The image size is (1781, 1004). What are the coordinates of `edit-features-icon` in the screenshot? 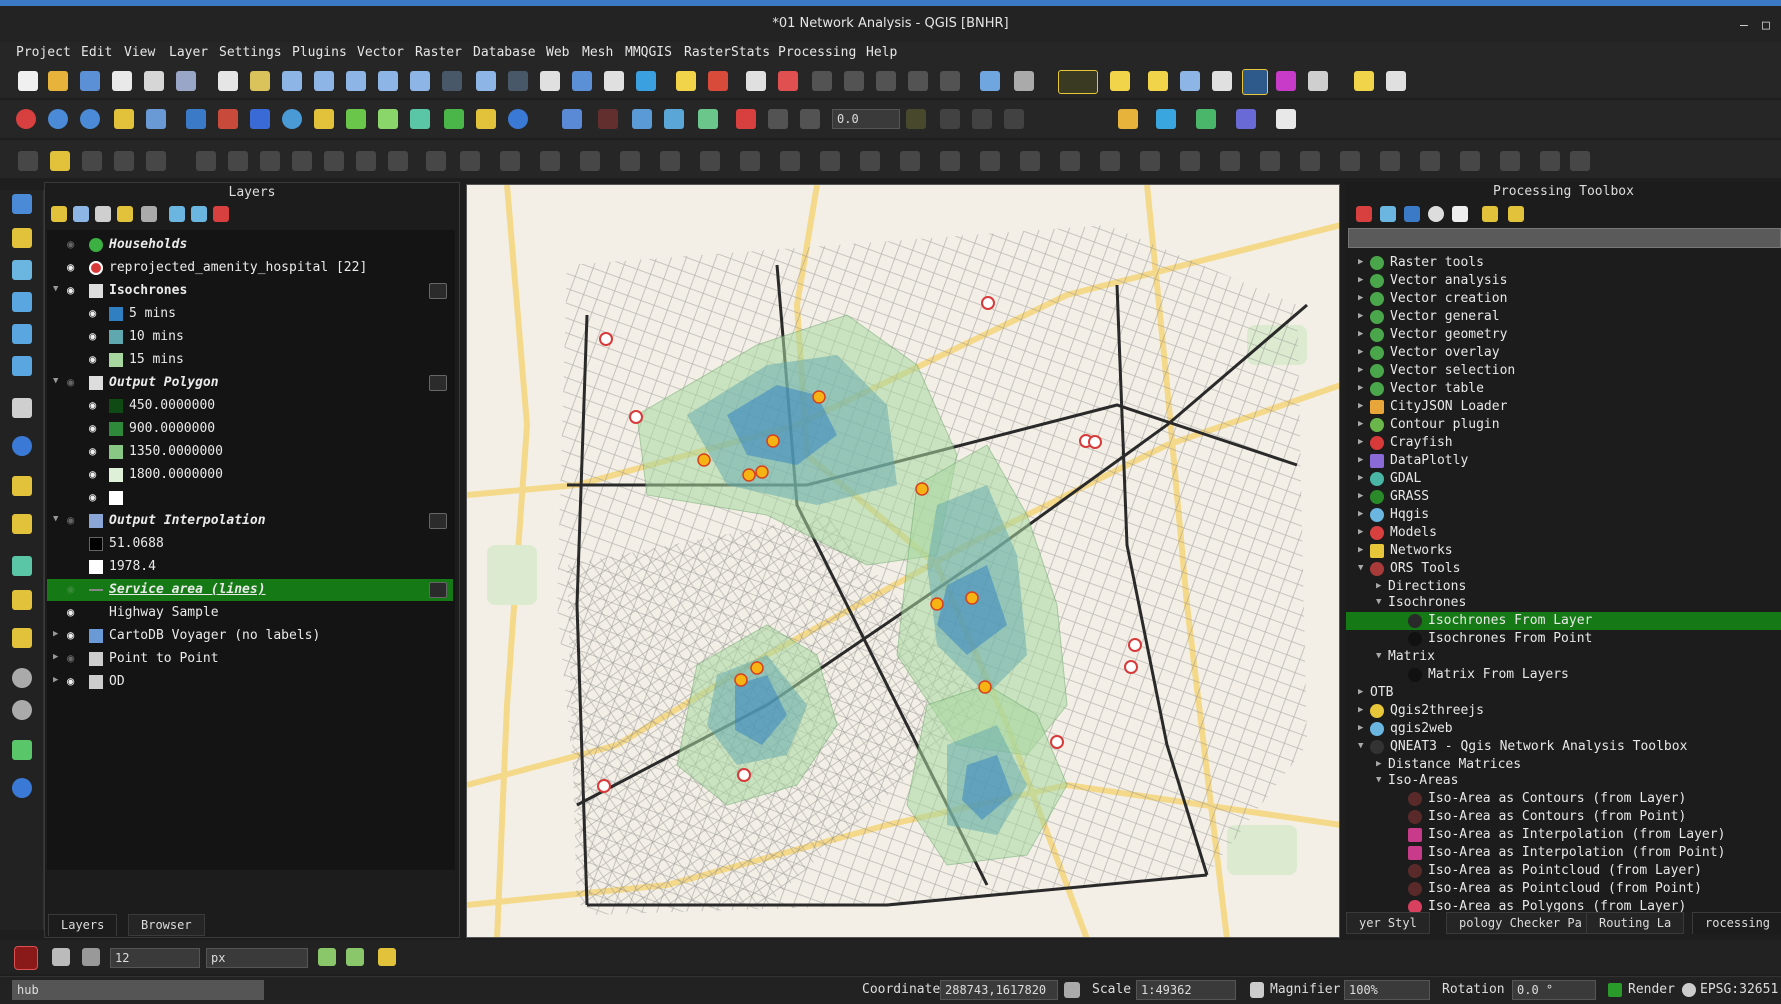 It's located at (1490, 214).